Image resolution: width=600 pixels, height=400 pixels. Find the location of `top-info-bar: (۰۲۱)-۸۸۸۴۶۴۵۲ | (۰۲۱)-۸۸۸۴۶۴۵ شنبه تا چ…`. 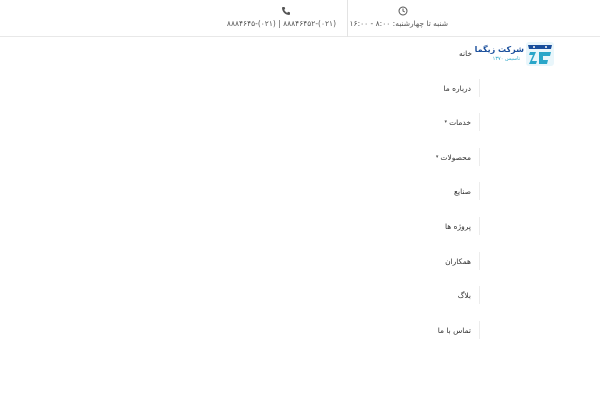

top-info-bar: (۰۲۱)-۸۸۸۴۶۴۵۲ | (۰۲۱)-۸۸۸۴۶۴۵ شنبه تا چ… is located at coordinates (300, 18).